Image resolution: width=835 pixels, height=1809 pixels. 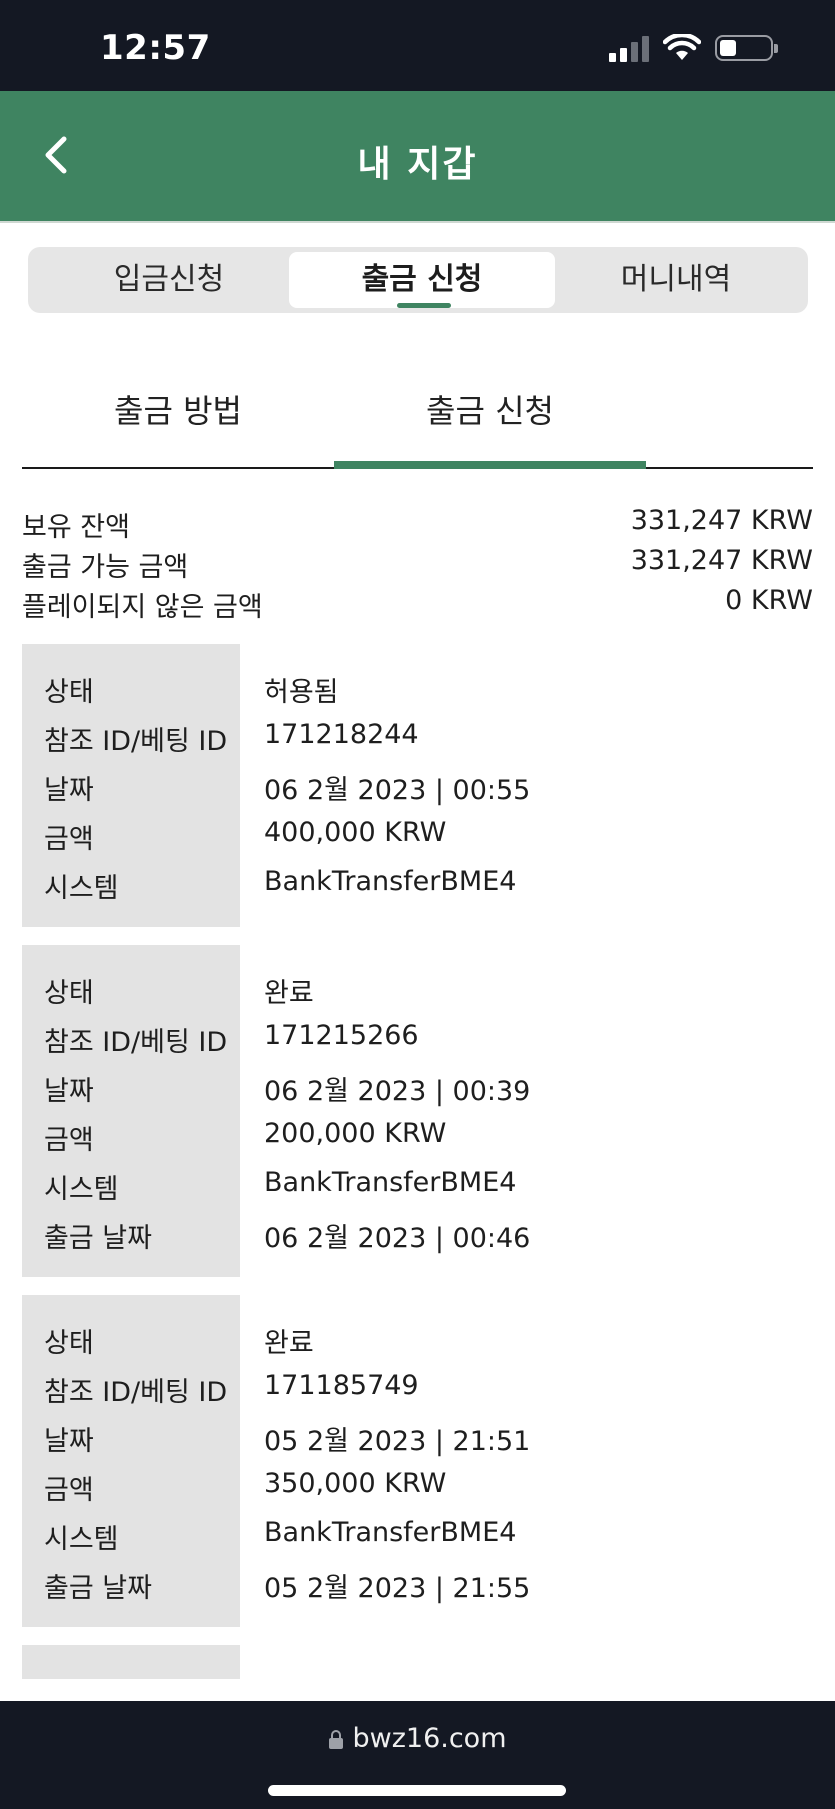 I want to click on balance-row-held: 보유 잔액 331,247 KRW, so click(x=417, y=525).